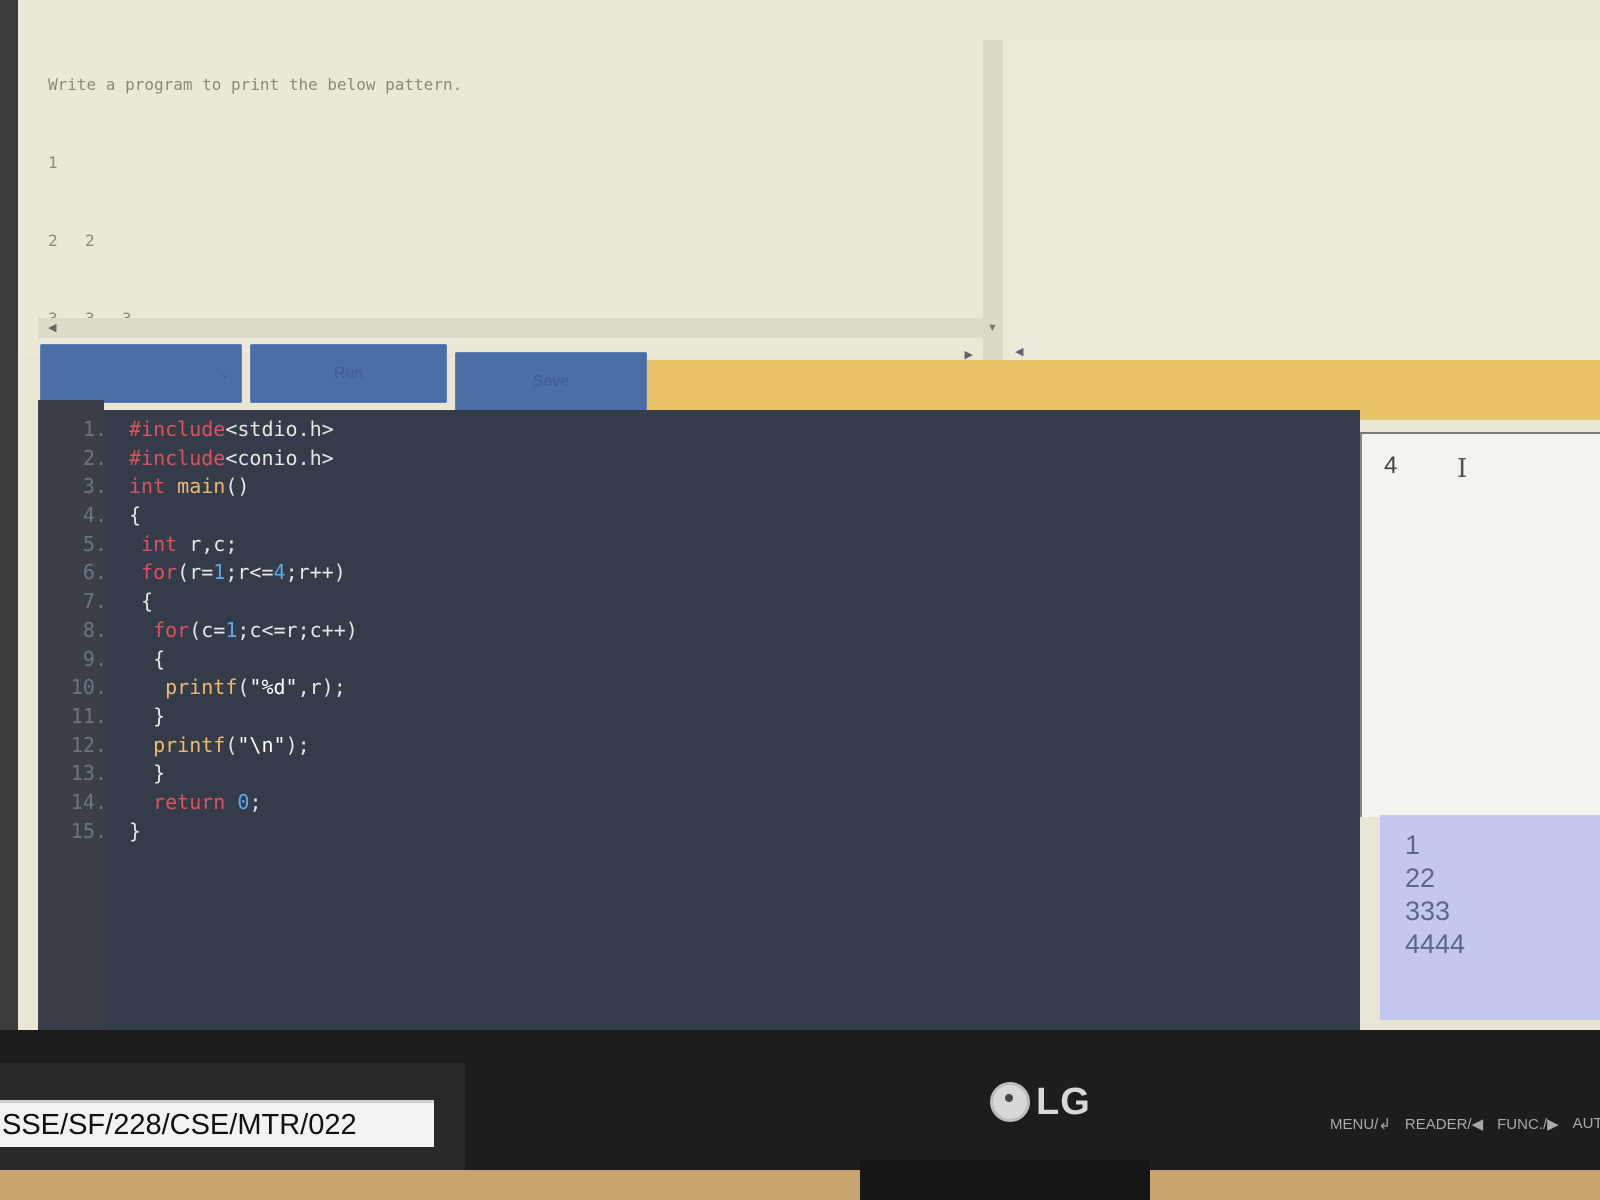 This screenshot has width=1600, height=1200. What do you see at coordinates (551, 381) in the screenshot?
I see `save-button: Save` at bounding box center [551, 381].